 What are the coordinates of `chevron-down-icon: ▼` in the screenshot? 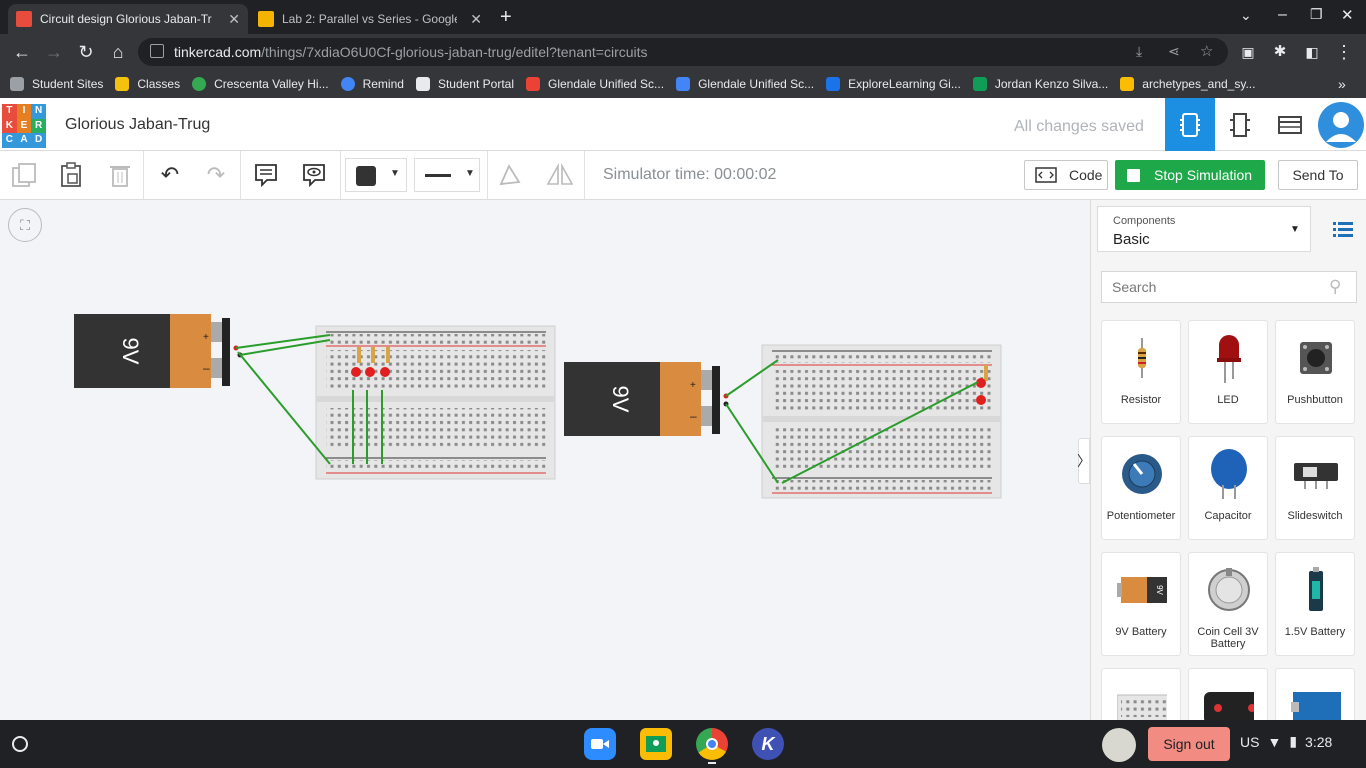 It's located at (1295, 229).